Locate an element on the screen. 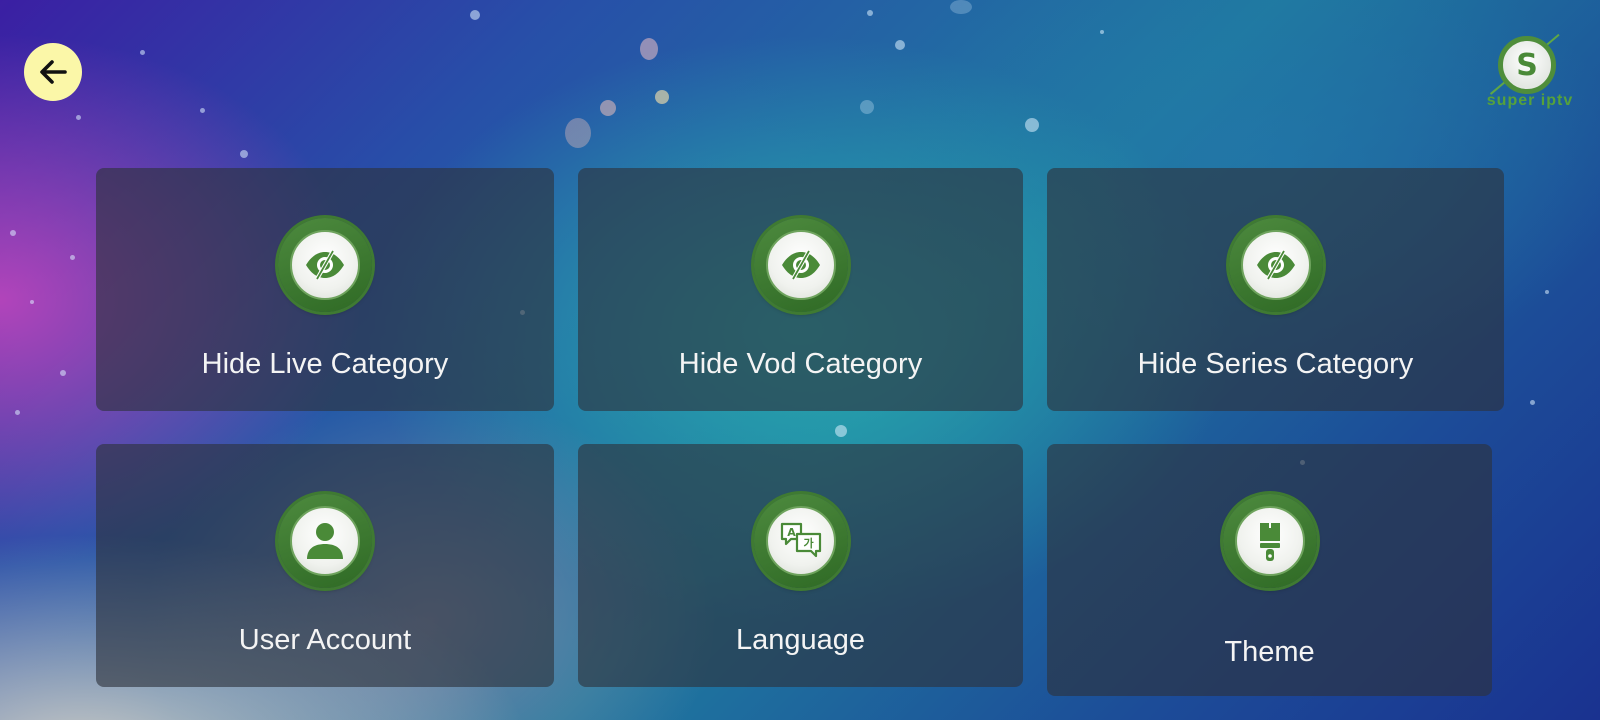 This screenshot has width=1600, height=720. back-button is located at coordinates (53, 72).